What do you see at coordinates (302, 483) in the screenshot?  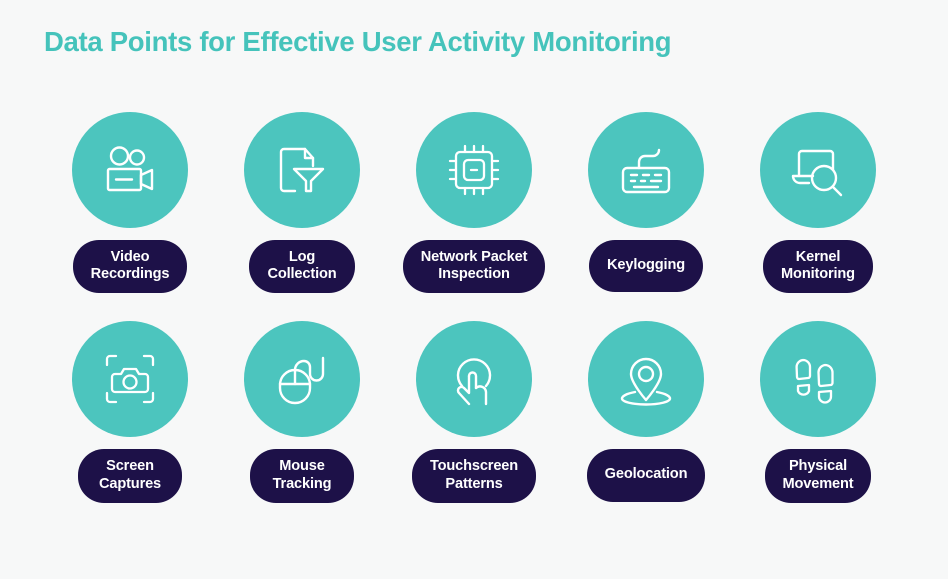 I see `label-line-2: Tracking` at bounding box center [302, 483].